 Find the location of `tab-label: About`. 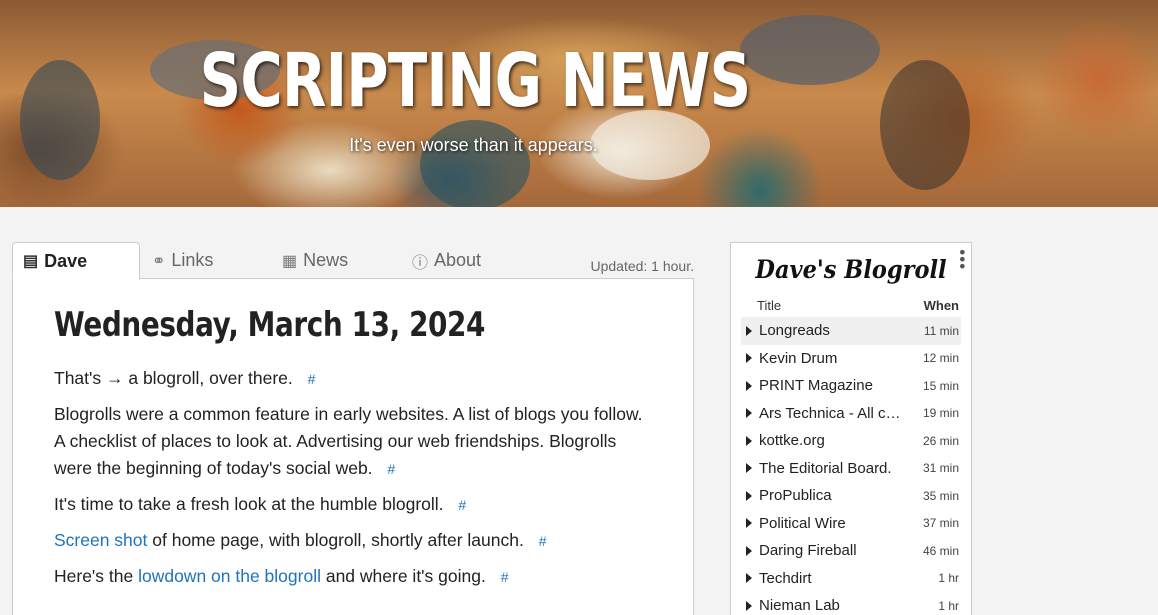

tab-label: About is located at coordinates (458, 260).